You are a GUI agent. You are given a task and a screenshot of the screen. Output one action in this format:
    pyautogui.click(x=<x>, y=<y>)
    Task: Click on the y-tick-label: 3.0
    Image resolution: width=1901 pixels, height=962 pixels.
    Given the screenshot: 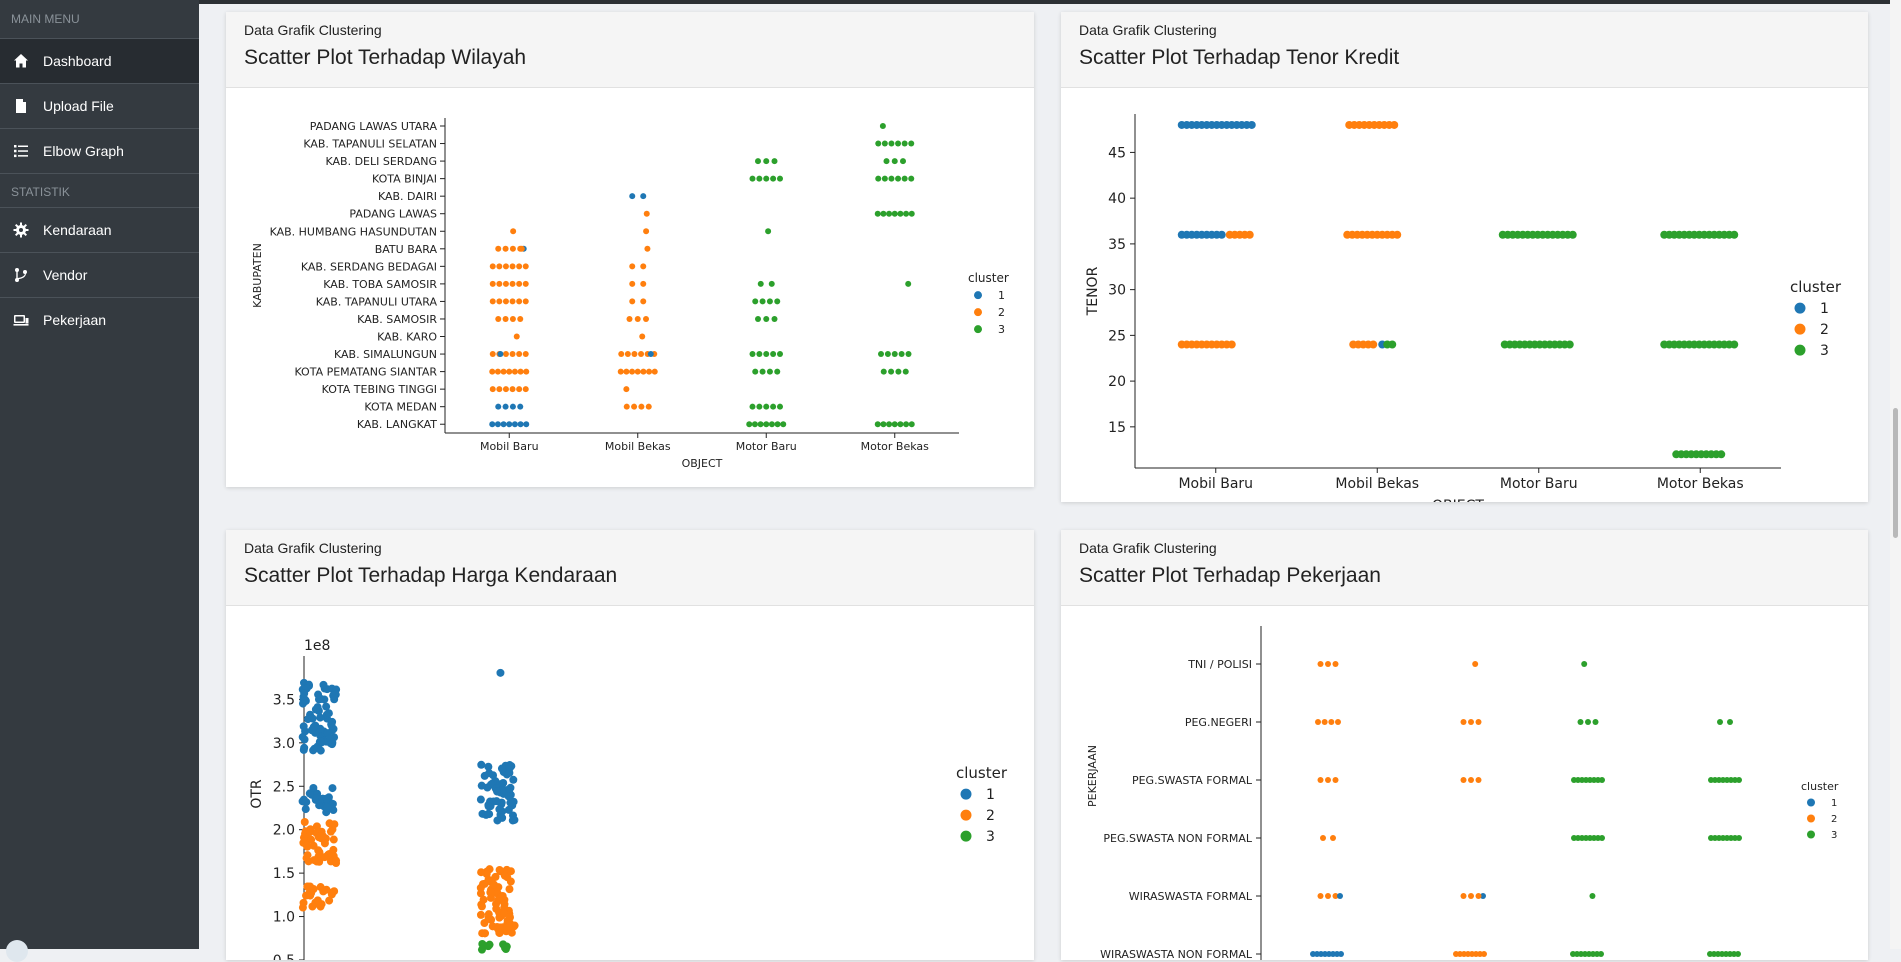 What is the action you would take?
    pyautogui.click(x=284, y=744)
    